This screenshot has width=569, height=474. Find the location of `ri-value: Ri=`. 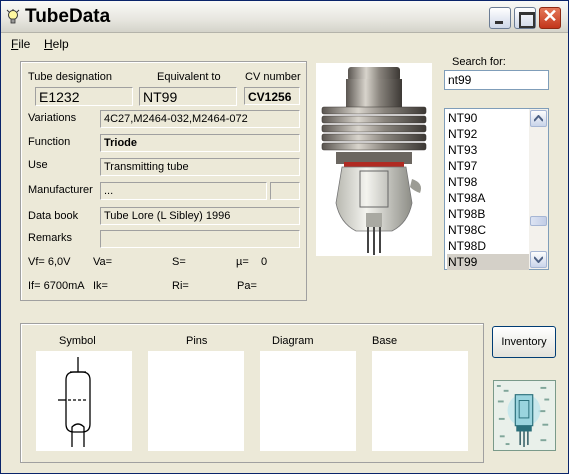

ri-value: Ri= is located at coordinates (180, 286).